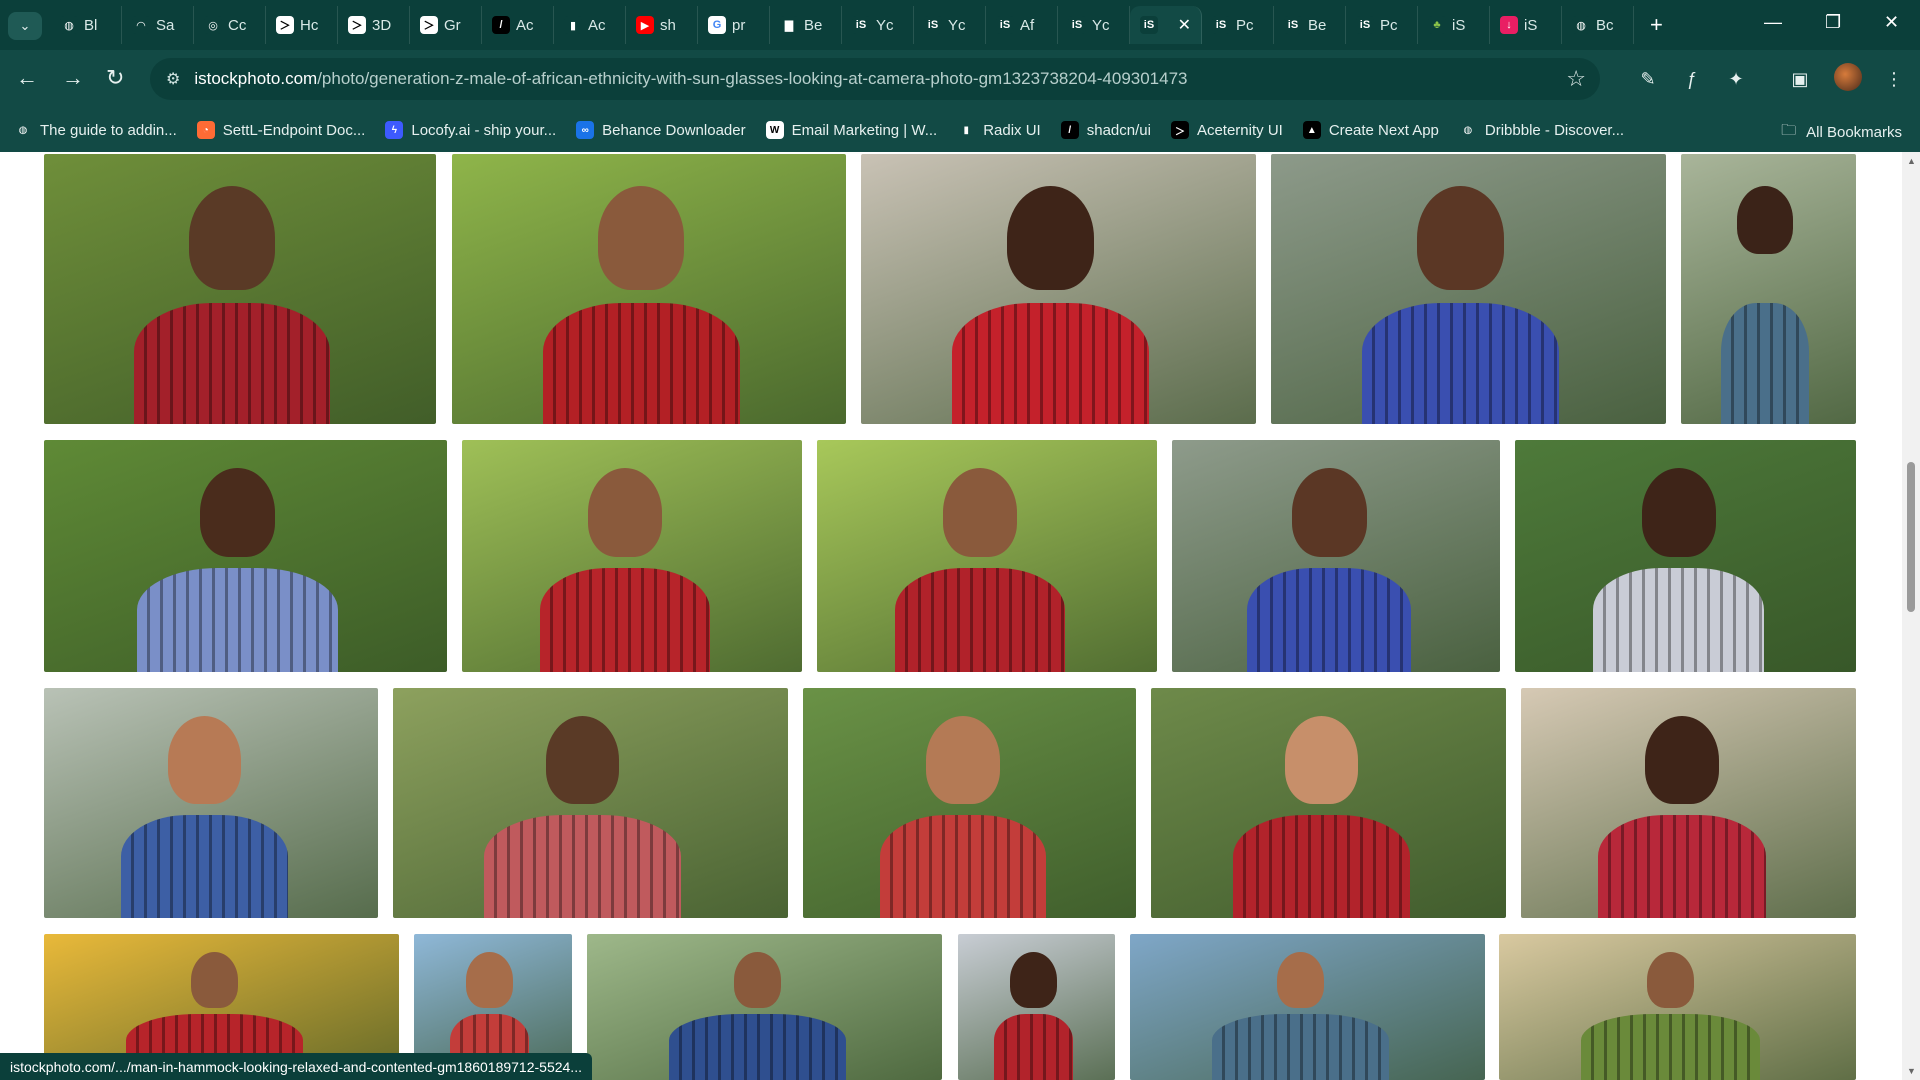  I want to click on photo-man-glasses-laptop, so click(649, 289).